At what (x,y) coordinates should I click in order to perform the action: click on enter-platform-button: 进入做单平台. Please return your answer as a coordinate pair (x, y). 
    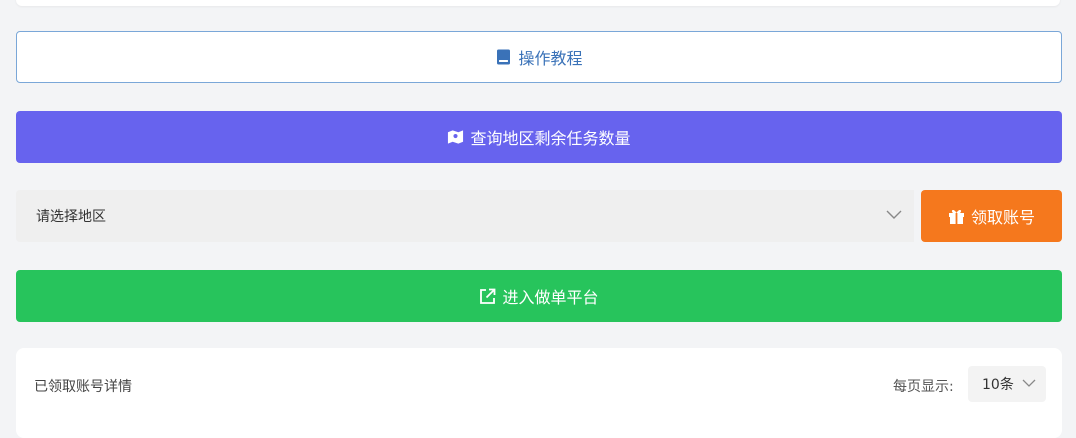
    Looking at the image, I should click on (539, 296).